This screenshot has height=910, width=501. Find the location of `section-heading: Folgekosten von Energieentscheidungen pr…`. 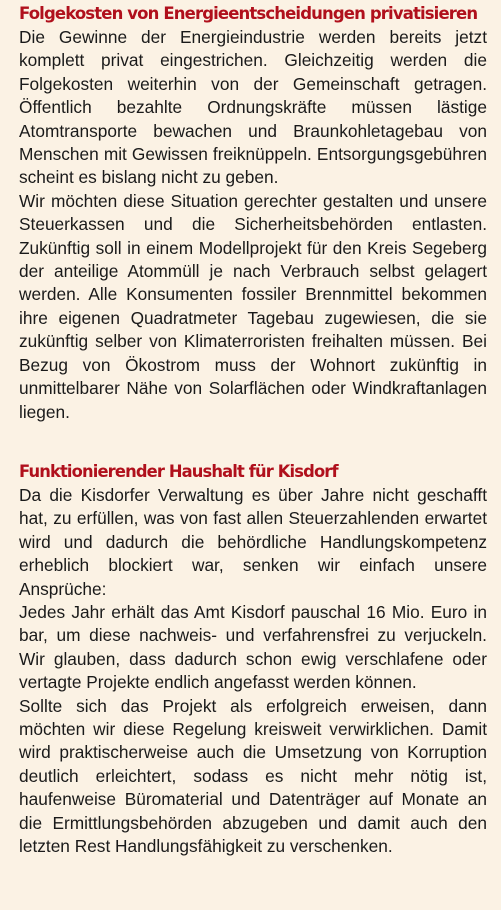

section-heading: Folgekosten von Energieentscheidungen pr… is located at coordinates (248, 14).